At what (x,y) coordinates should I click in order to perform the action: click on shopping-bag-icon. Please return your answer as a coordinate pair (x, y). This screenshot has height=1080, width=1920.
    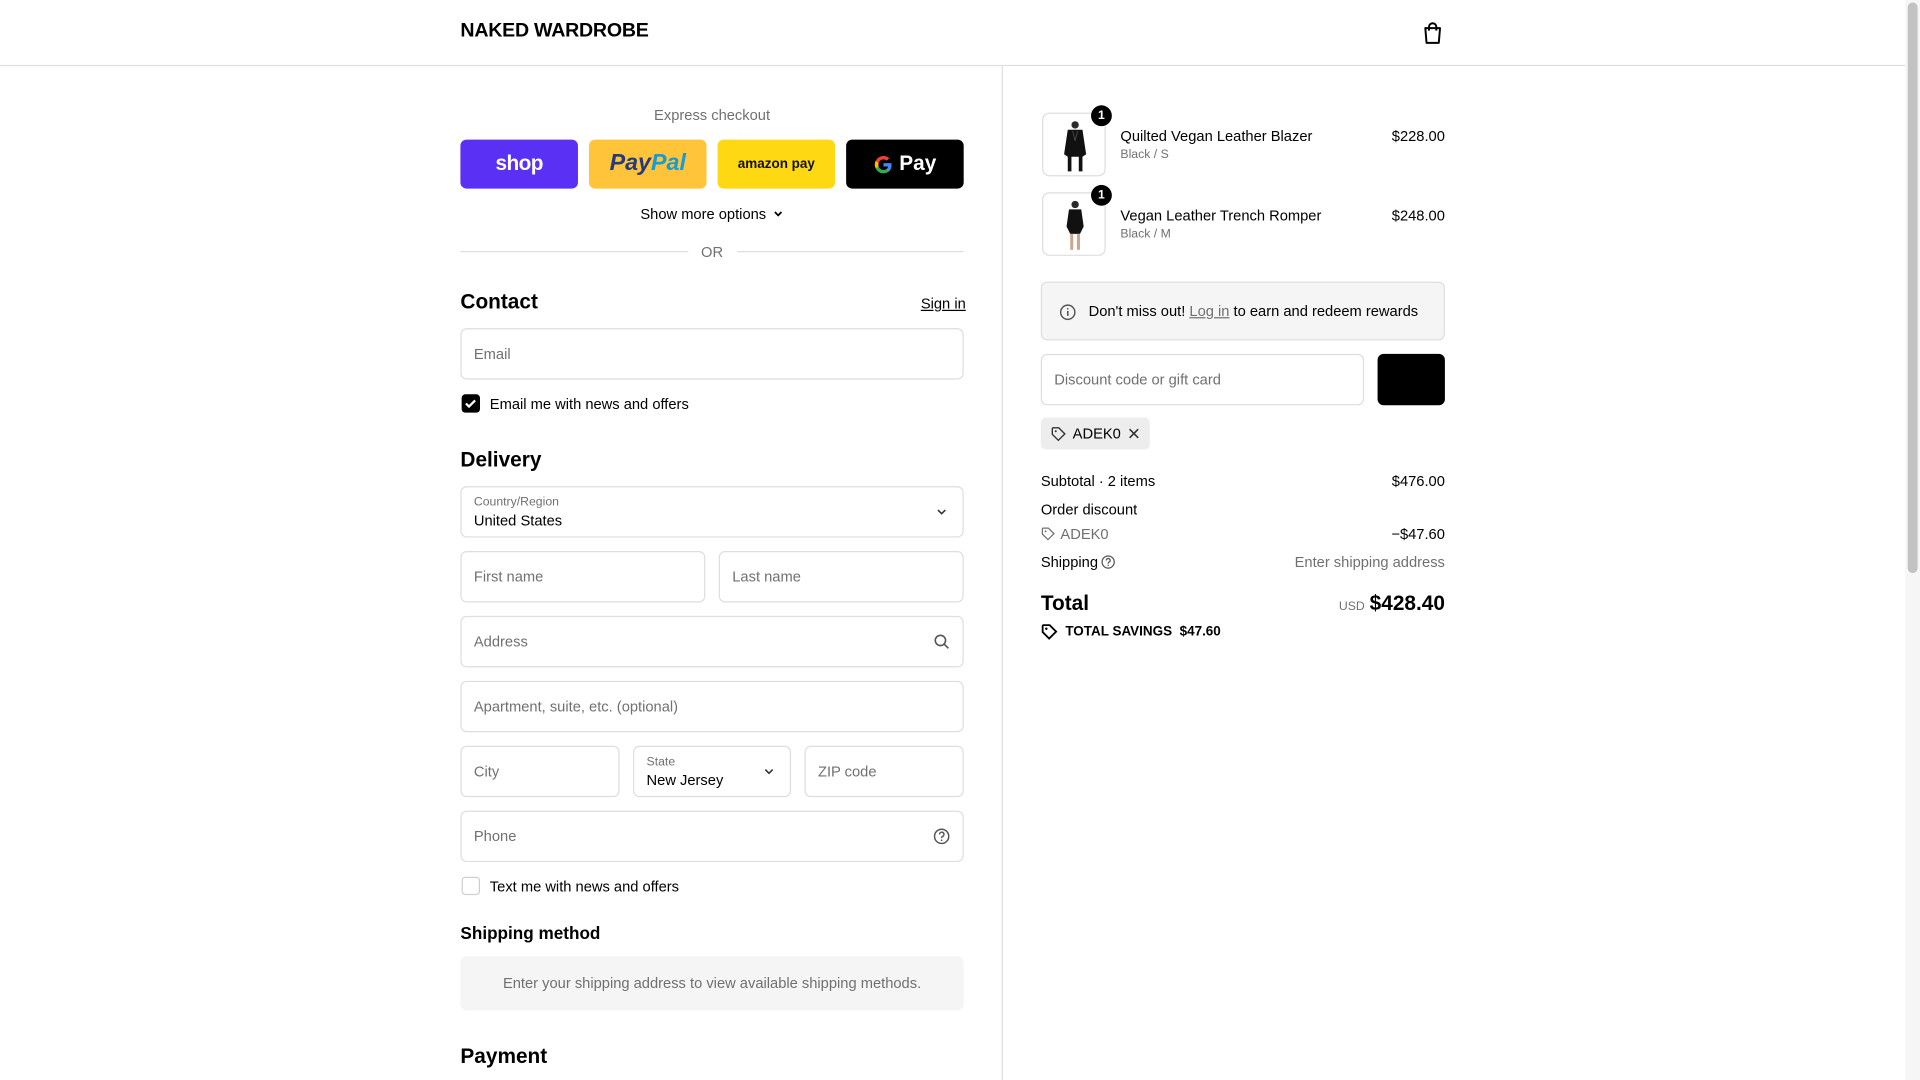
    Looking at the image, I should click on (1432, 33).